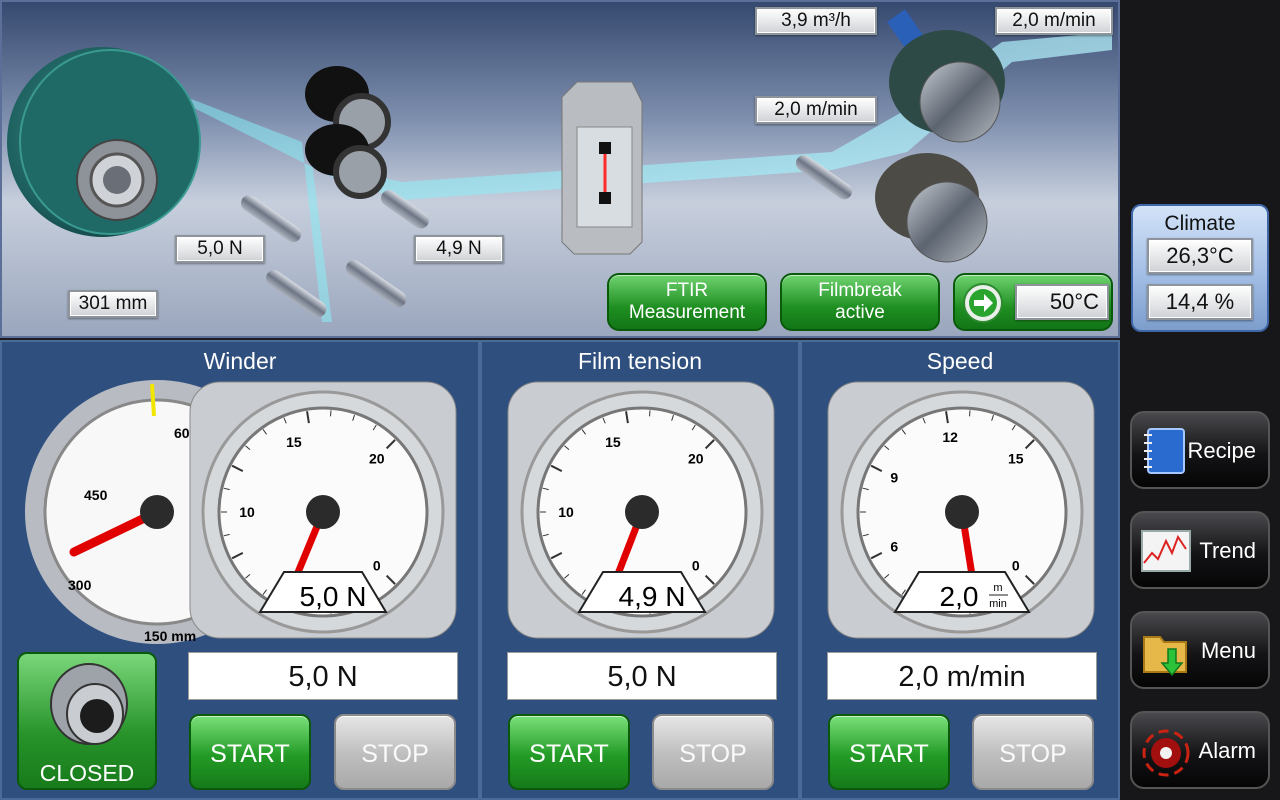  What do you see at coordinates (696, 566) in the screenshot?
I see `film-tick-label: 0` at bounding box center [696, 566].